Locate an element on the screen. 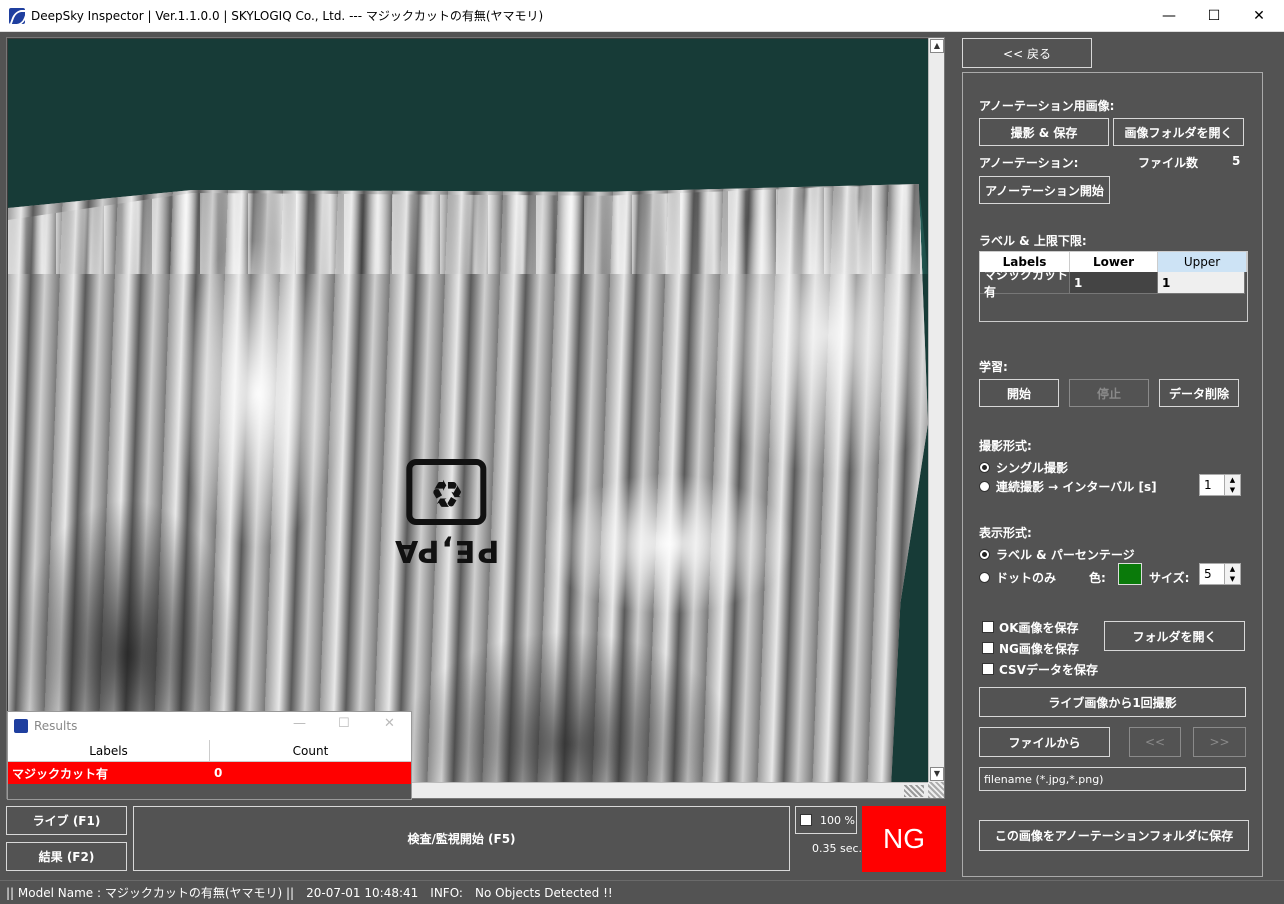 The height and width of the screenshot is (904, 1284). label-percentage-label: ラベル & パーセンテージ is located at coordinates (1065, 555).